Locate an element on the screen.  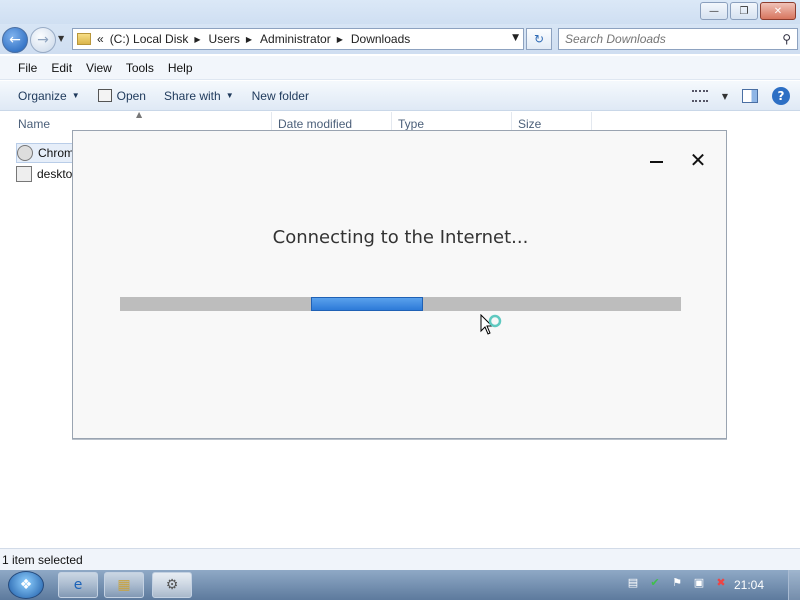
security-icon: ✔ is located at coordinates (655, 582).